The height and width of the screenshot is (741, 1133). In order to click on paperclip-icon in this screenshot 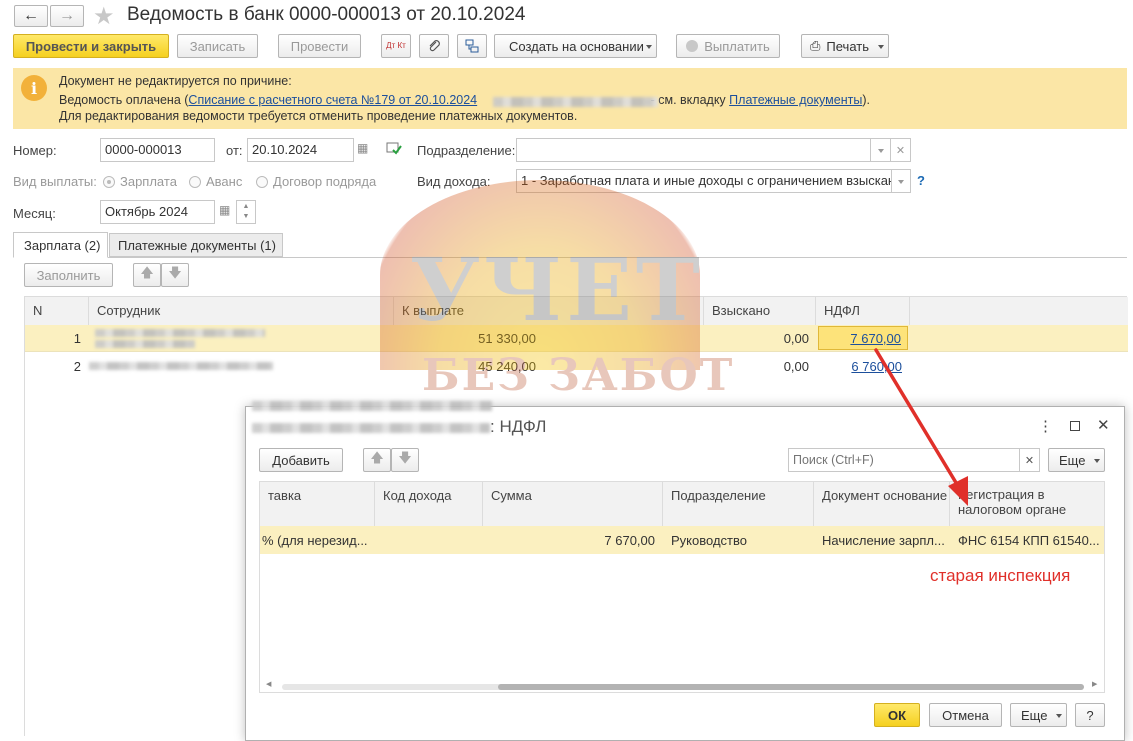, I will do `click(434, 46)`.